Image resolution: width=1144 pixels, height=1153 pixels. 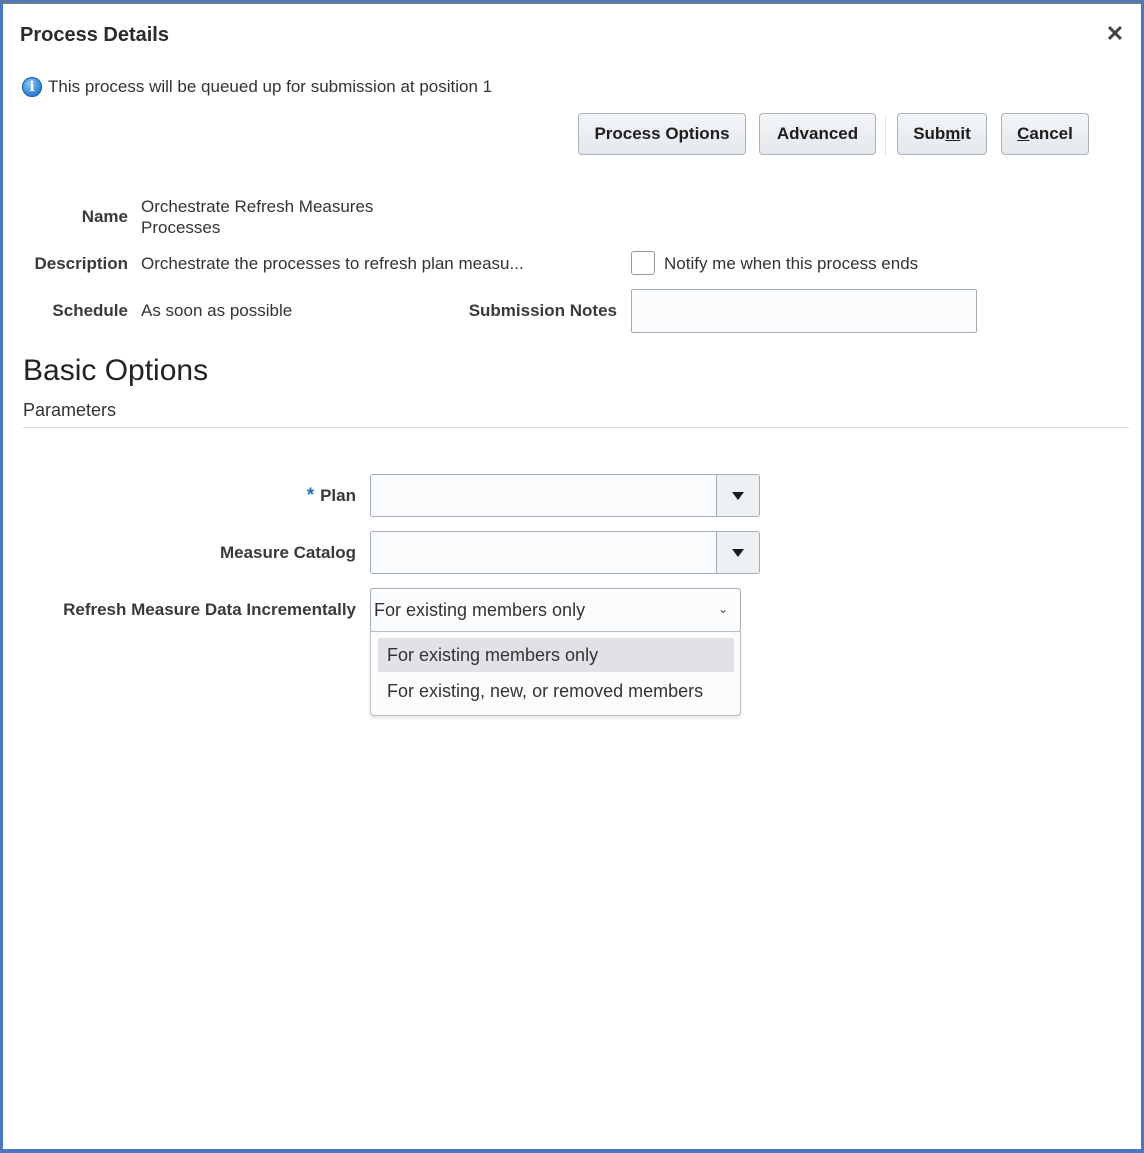 What do you see at coordinates (257, 217) in the screenshot?
I see `name-value: Orchestrate Refresh Measures Processes` at bounding box center [257, 217].